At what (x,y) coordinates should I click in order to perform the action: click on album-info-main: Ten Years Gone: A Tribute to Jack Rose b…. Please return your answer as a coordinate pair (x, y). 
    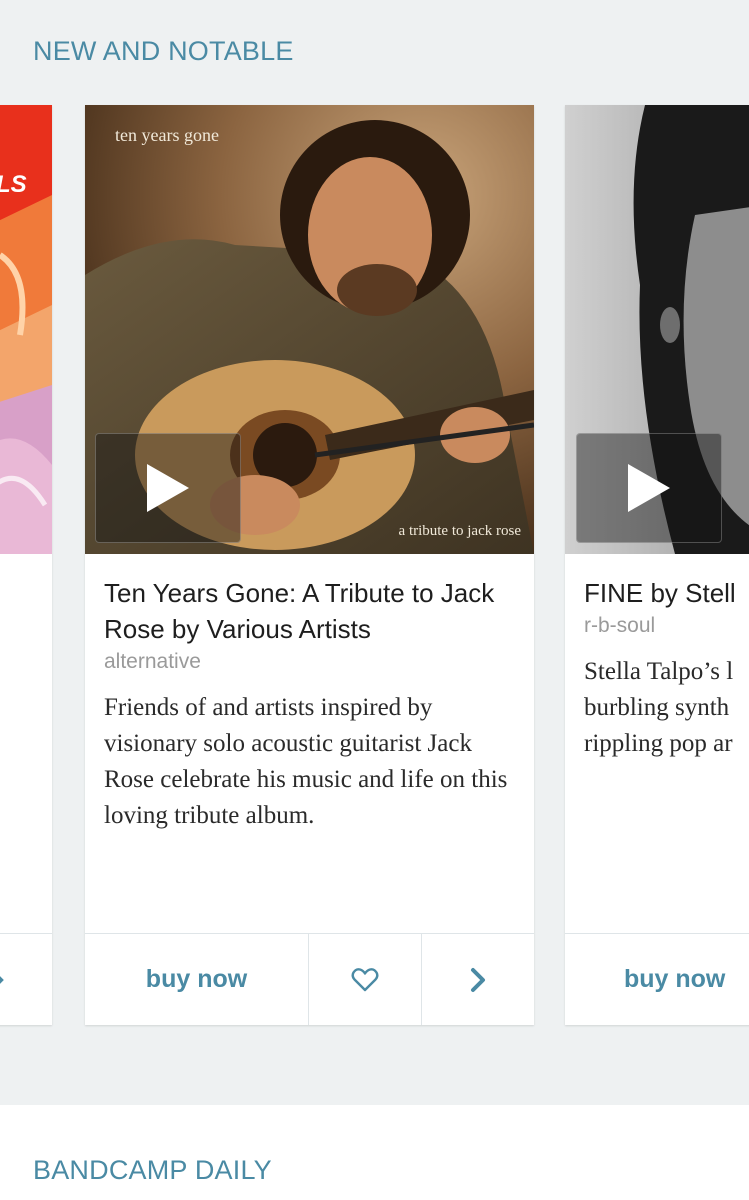
    Looking at the image, I should click on (310, 704).